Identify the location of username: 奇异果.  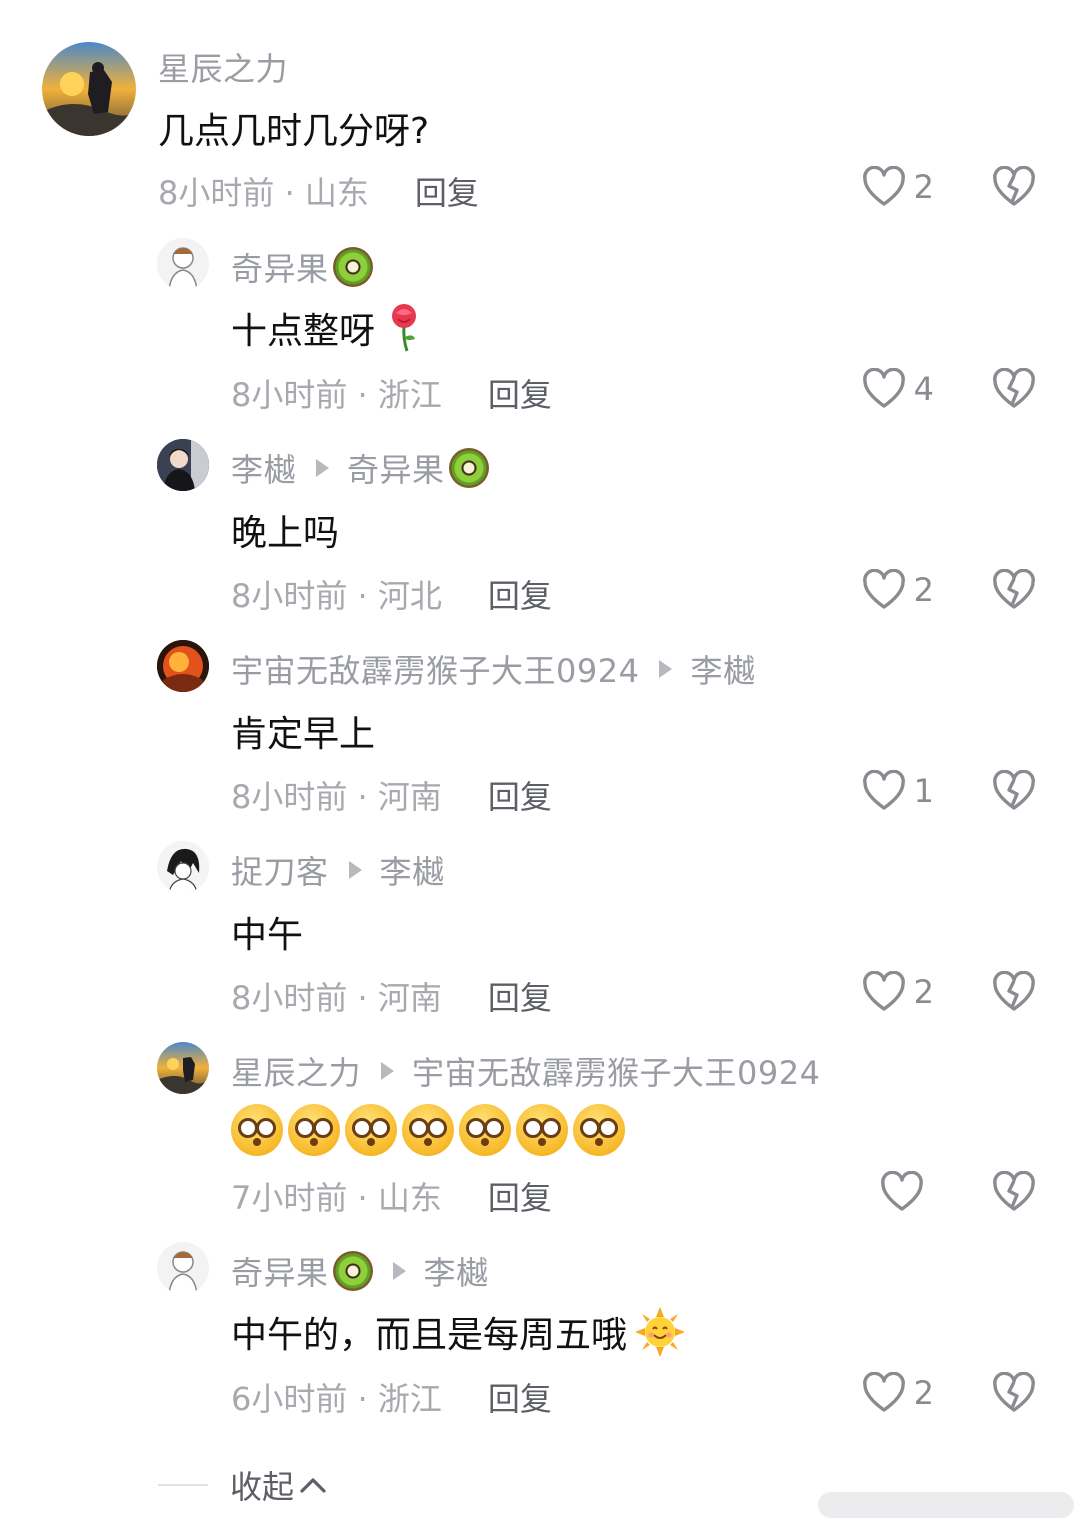
(302, 267).